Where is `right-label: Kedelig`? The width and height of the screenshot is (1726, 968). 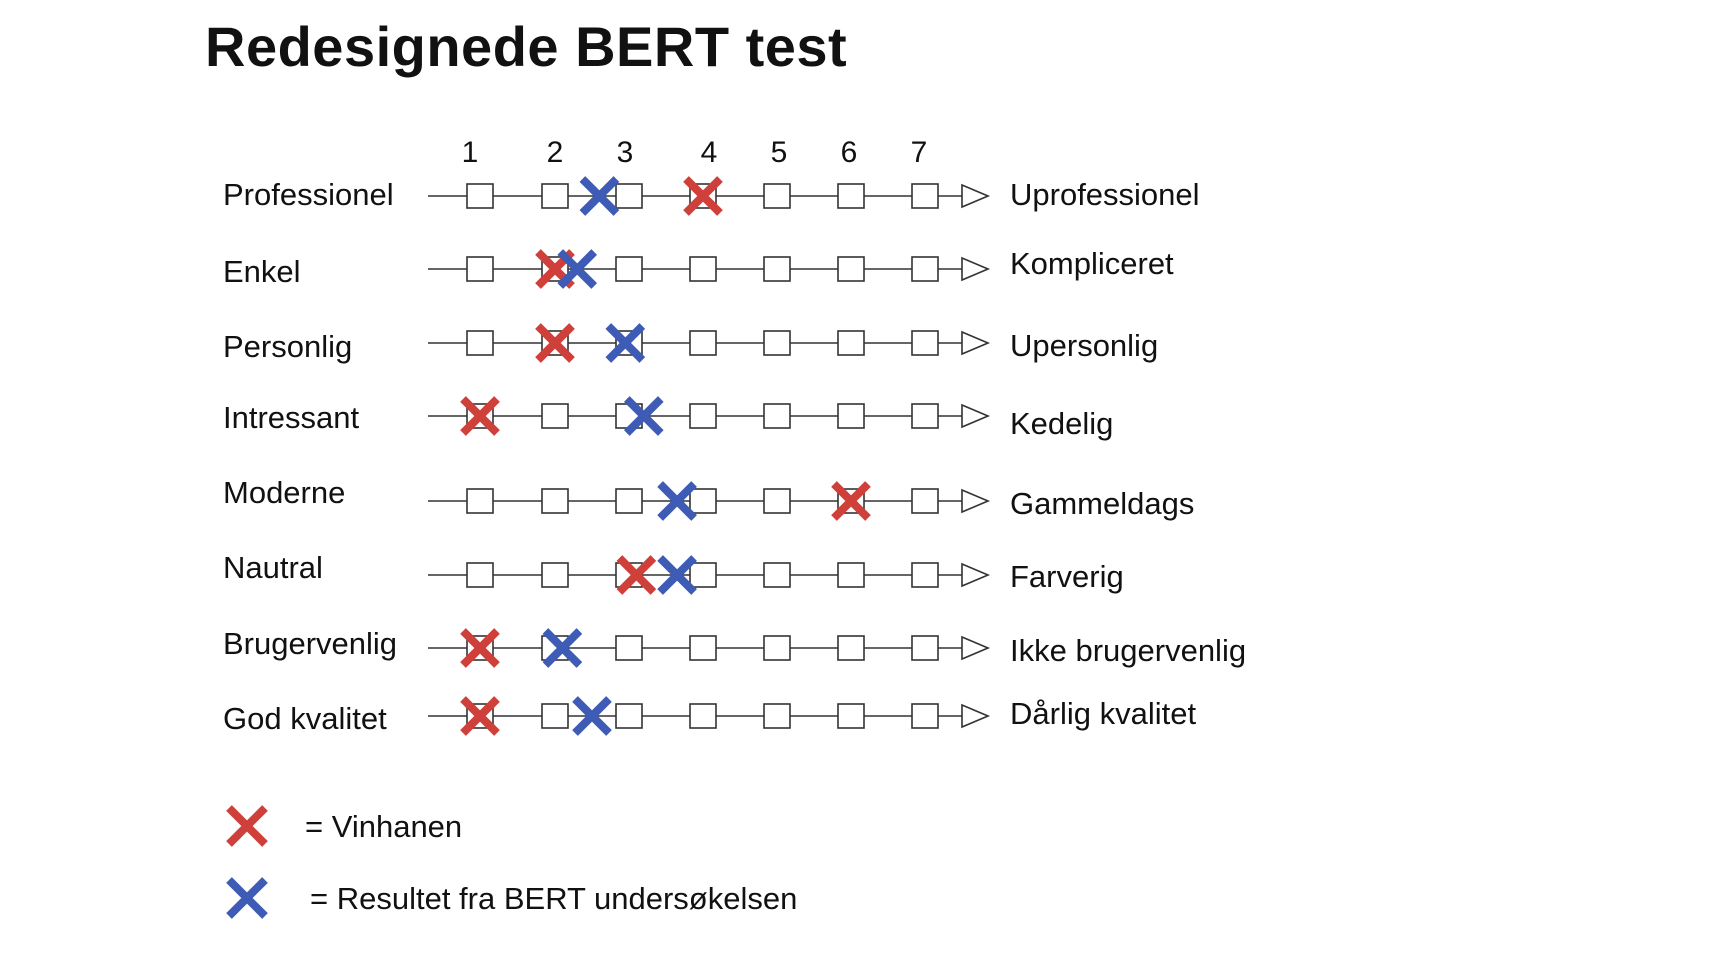 right-label: Kedelig is located at coordinates (1061, 423).